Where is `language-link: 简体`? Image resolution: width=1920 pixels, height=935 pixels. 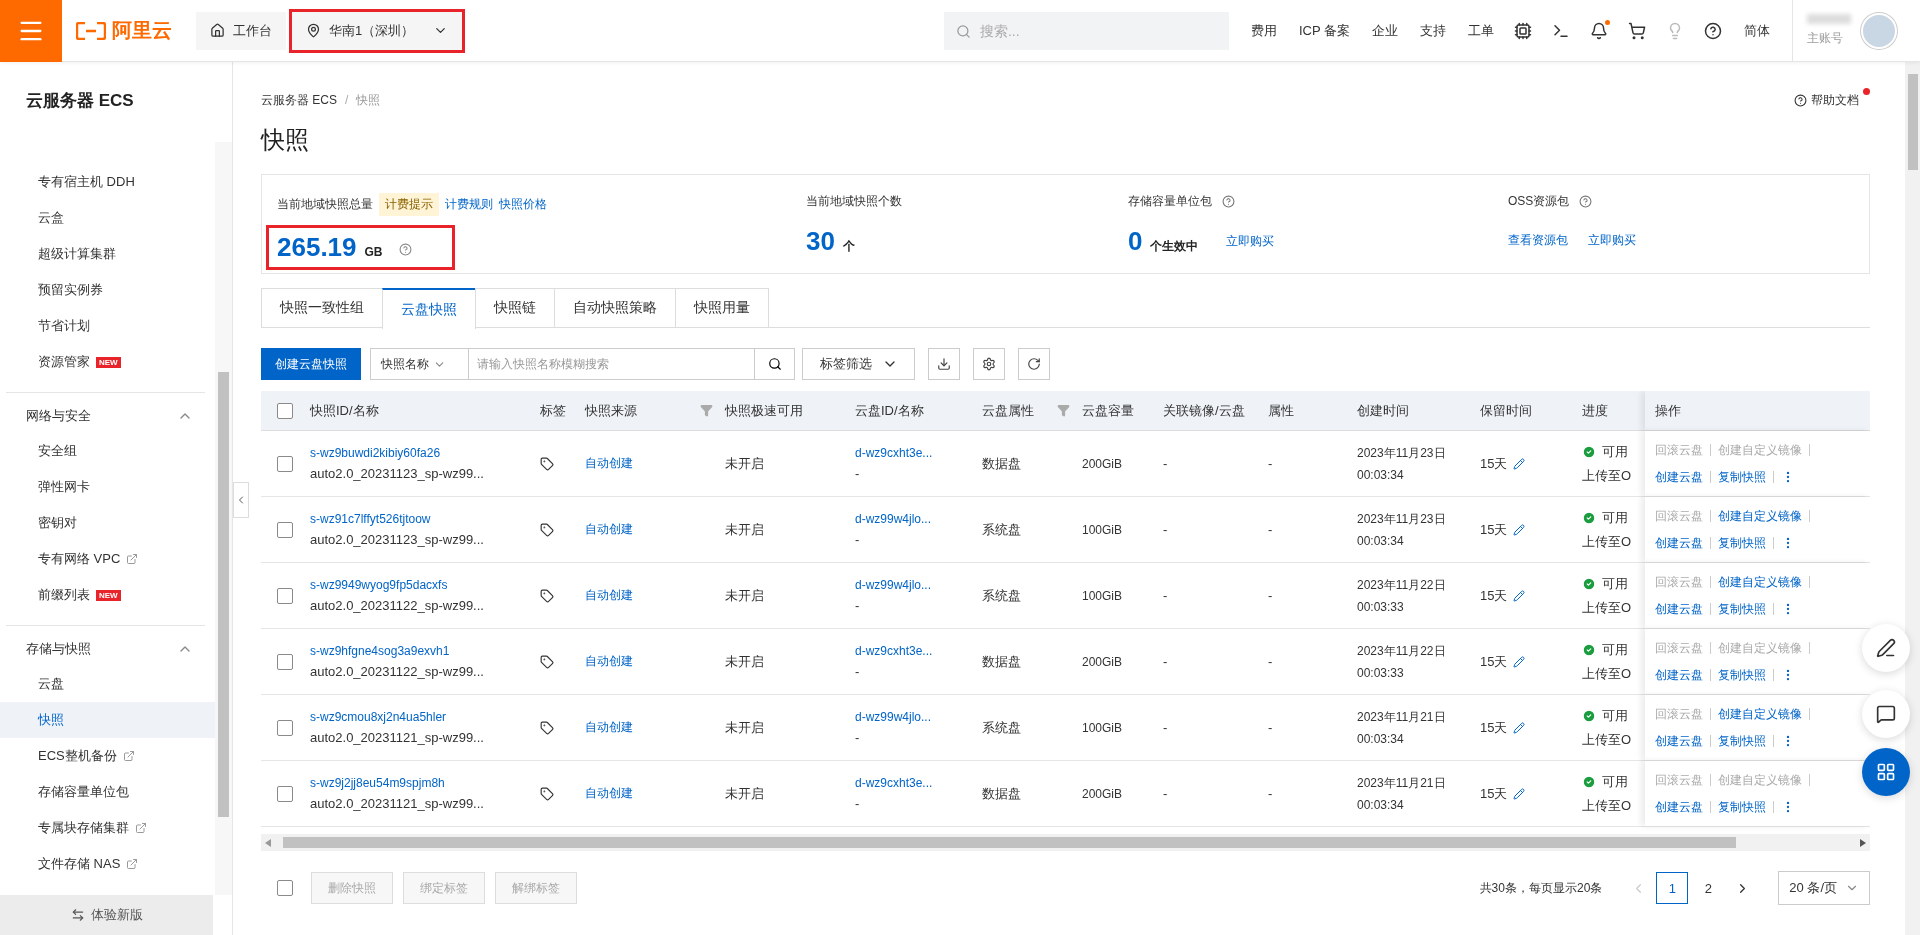
language-link: 简体 is located at coordinates (1757, 30).